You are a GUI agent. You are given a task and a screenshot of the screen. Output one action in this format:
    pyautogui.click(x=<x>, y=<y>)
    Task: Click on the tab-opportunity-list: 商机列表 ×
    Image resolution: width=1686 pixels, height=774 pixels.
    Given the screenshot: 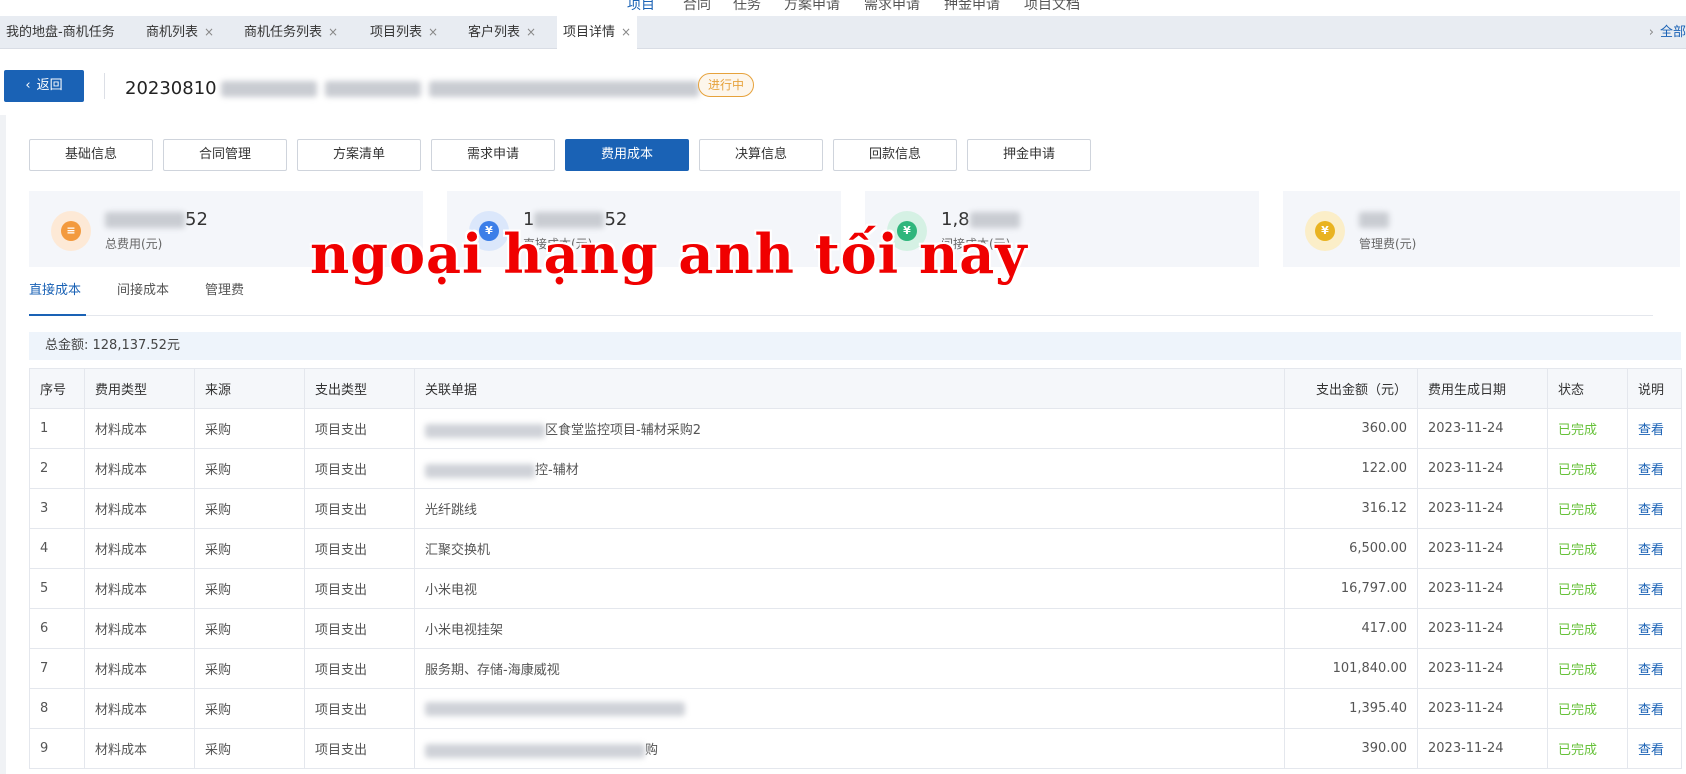 What is the action you would take?
    pyautogui.click(x=180, y=32)
    